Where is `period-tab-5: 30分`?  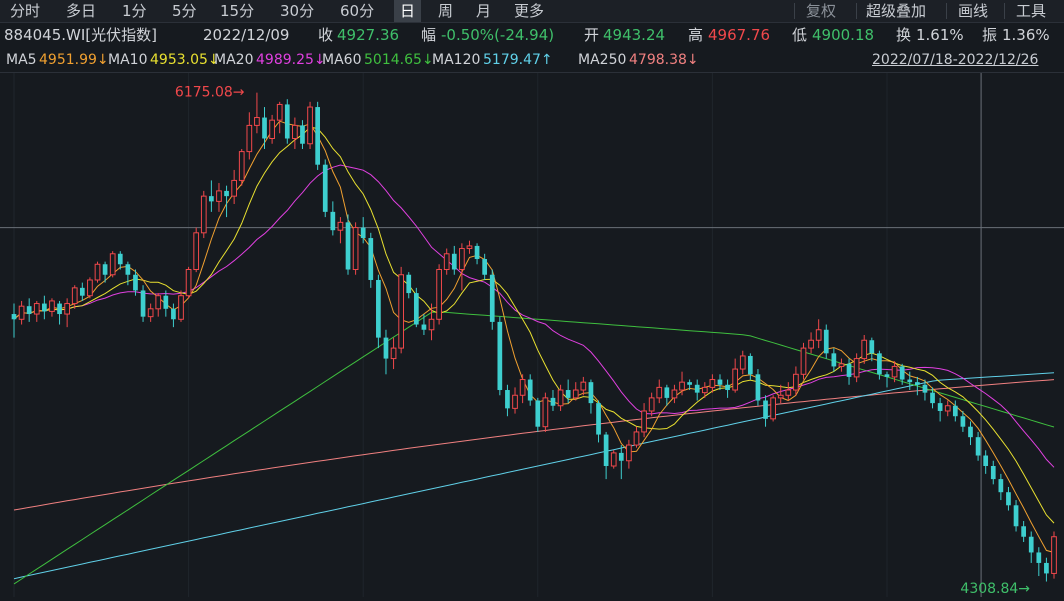 period-tab-5: 30分 is located at coordinates (297, 11).